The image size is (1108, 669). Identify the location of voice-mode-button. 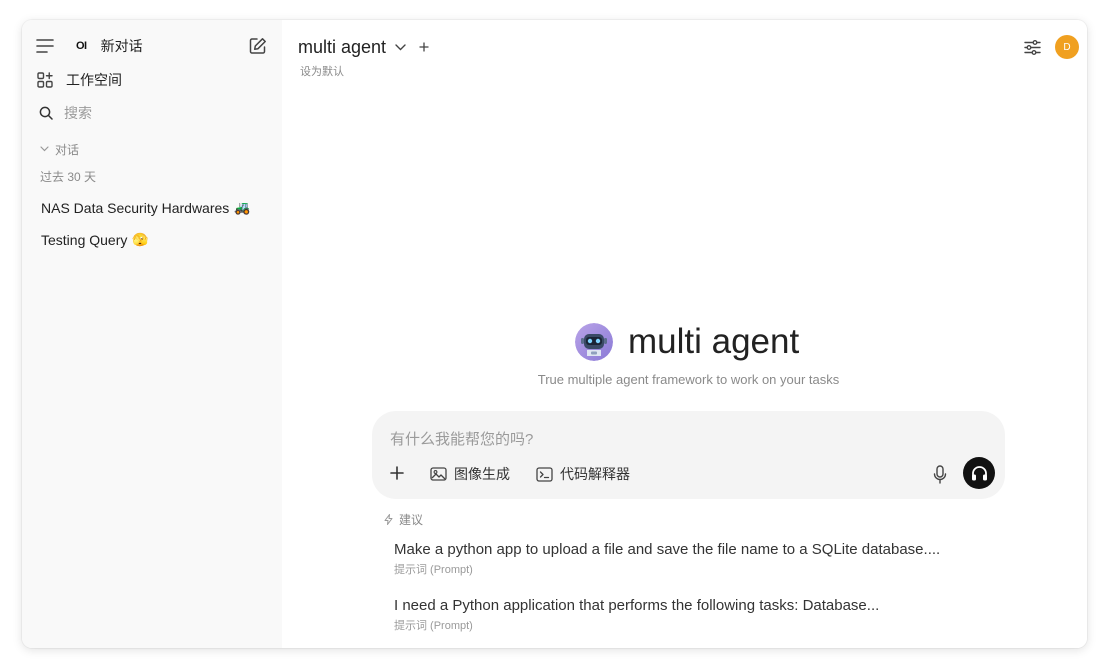
(979, 473).